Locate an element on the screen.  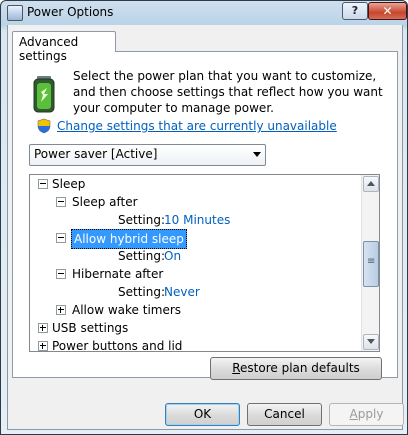
tree-item-sleep-after: Sleep after is located at coordinates (195, 202).